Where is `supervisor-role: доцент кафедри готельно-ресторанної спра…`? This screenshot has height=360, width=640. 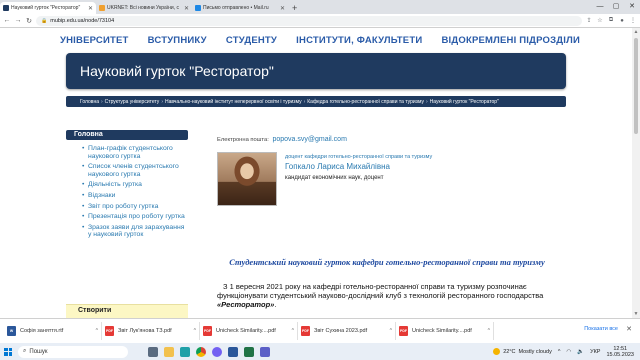 supervisor-role: доцент кафедри готельно-ресторанної спра… is located at coordinates (359, 157).